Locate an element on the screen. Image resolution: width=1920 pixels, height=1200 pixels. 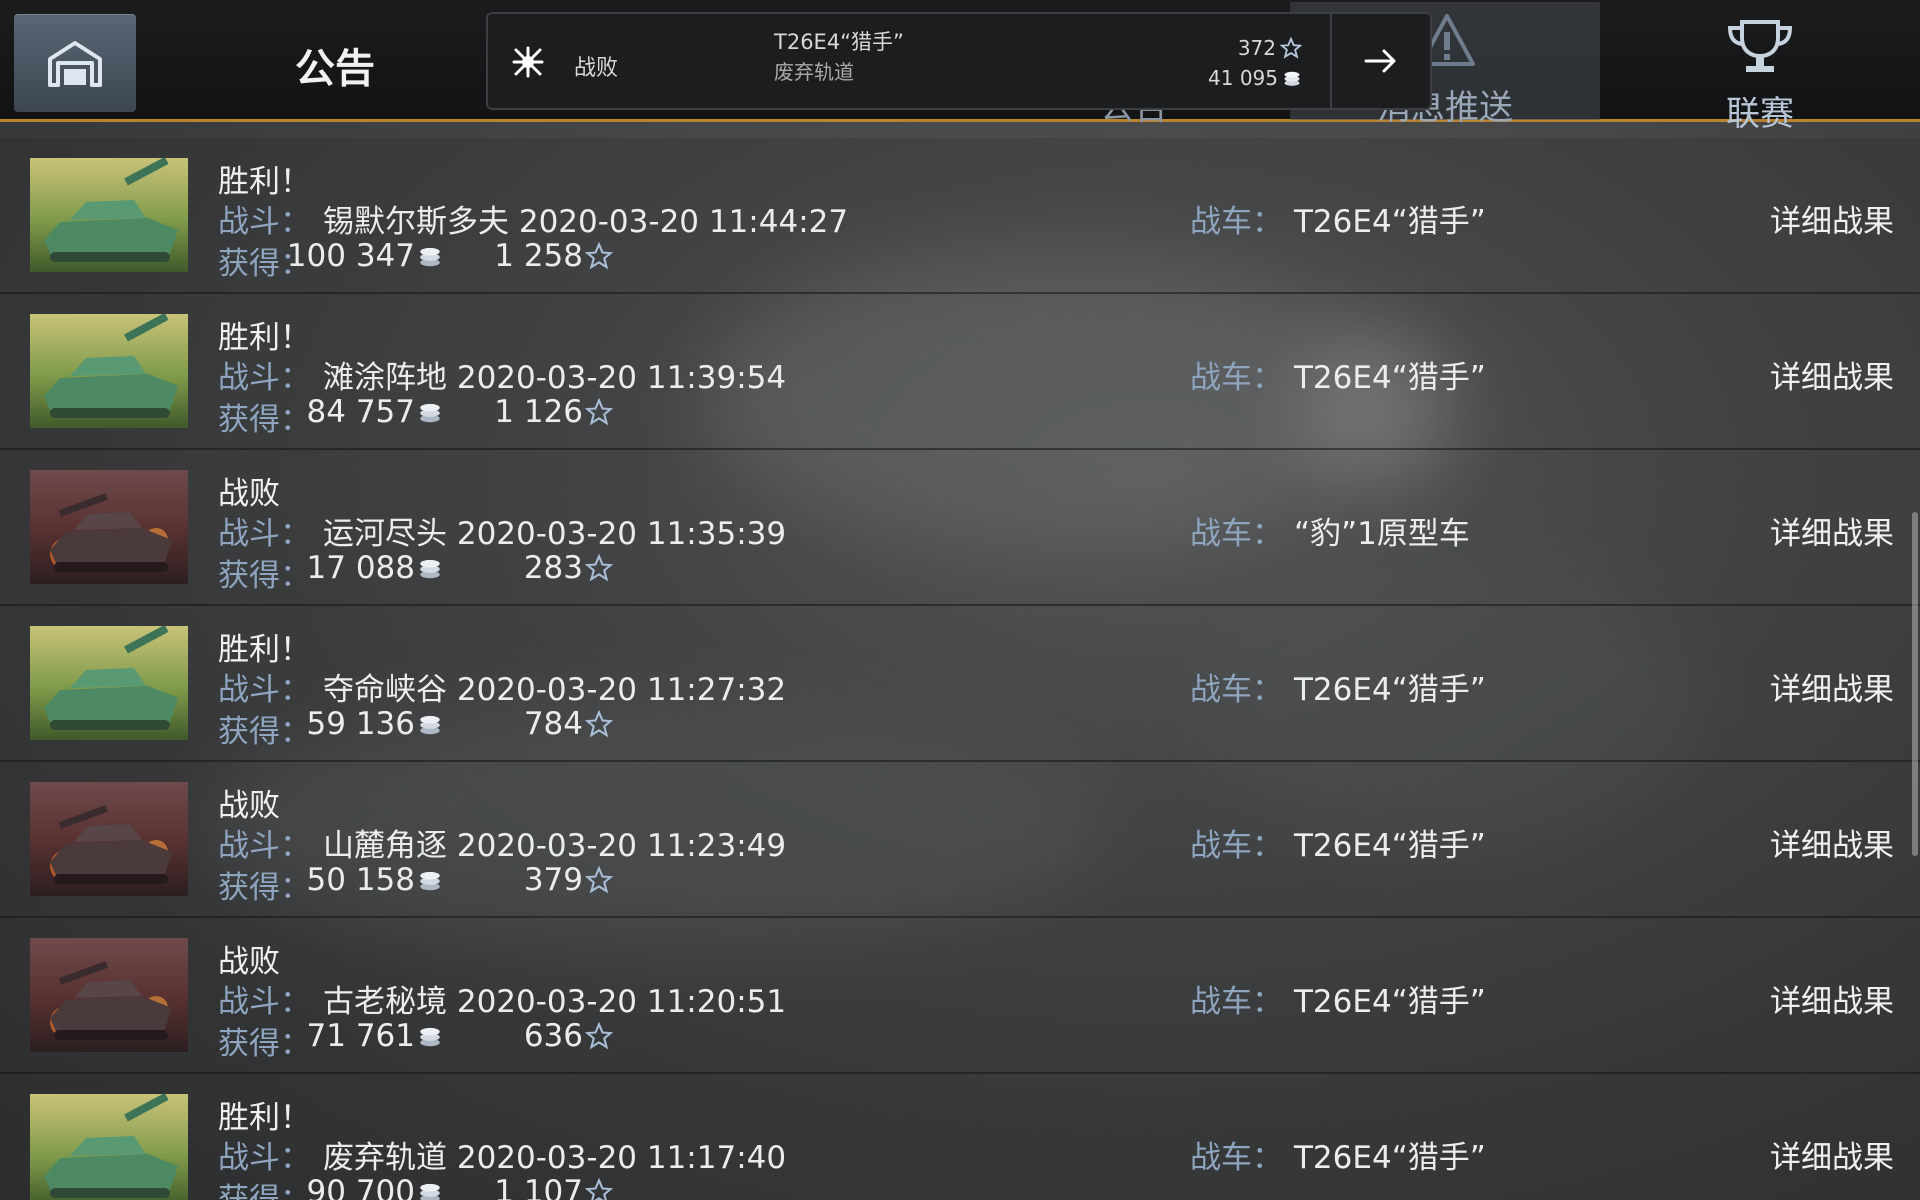
credits-earned: 90 700 is located at coordinates (375, 1187).